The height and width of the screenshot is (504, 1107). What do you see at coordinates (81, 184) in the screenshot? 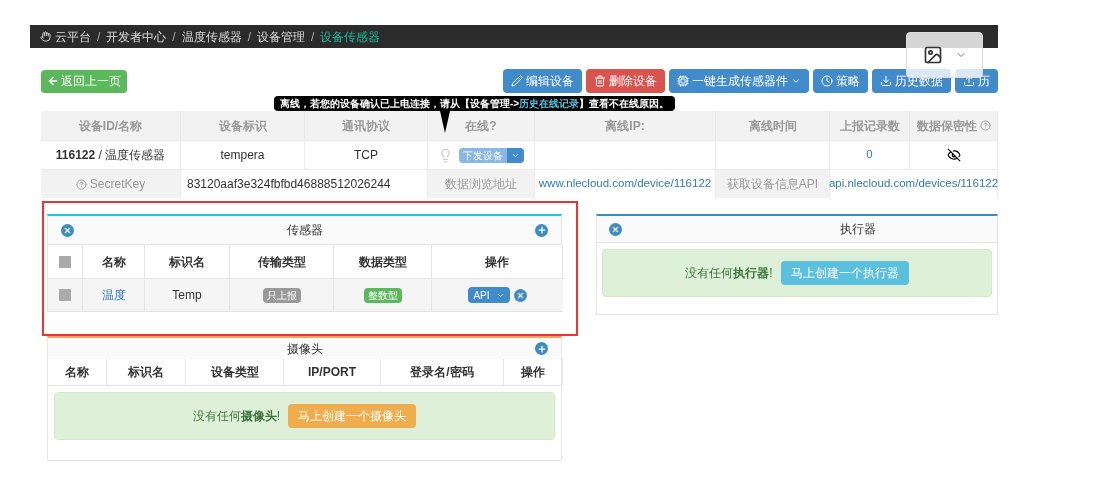
I see `help-icon` at bounding box center [81, 184].